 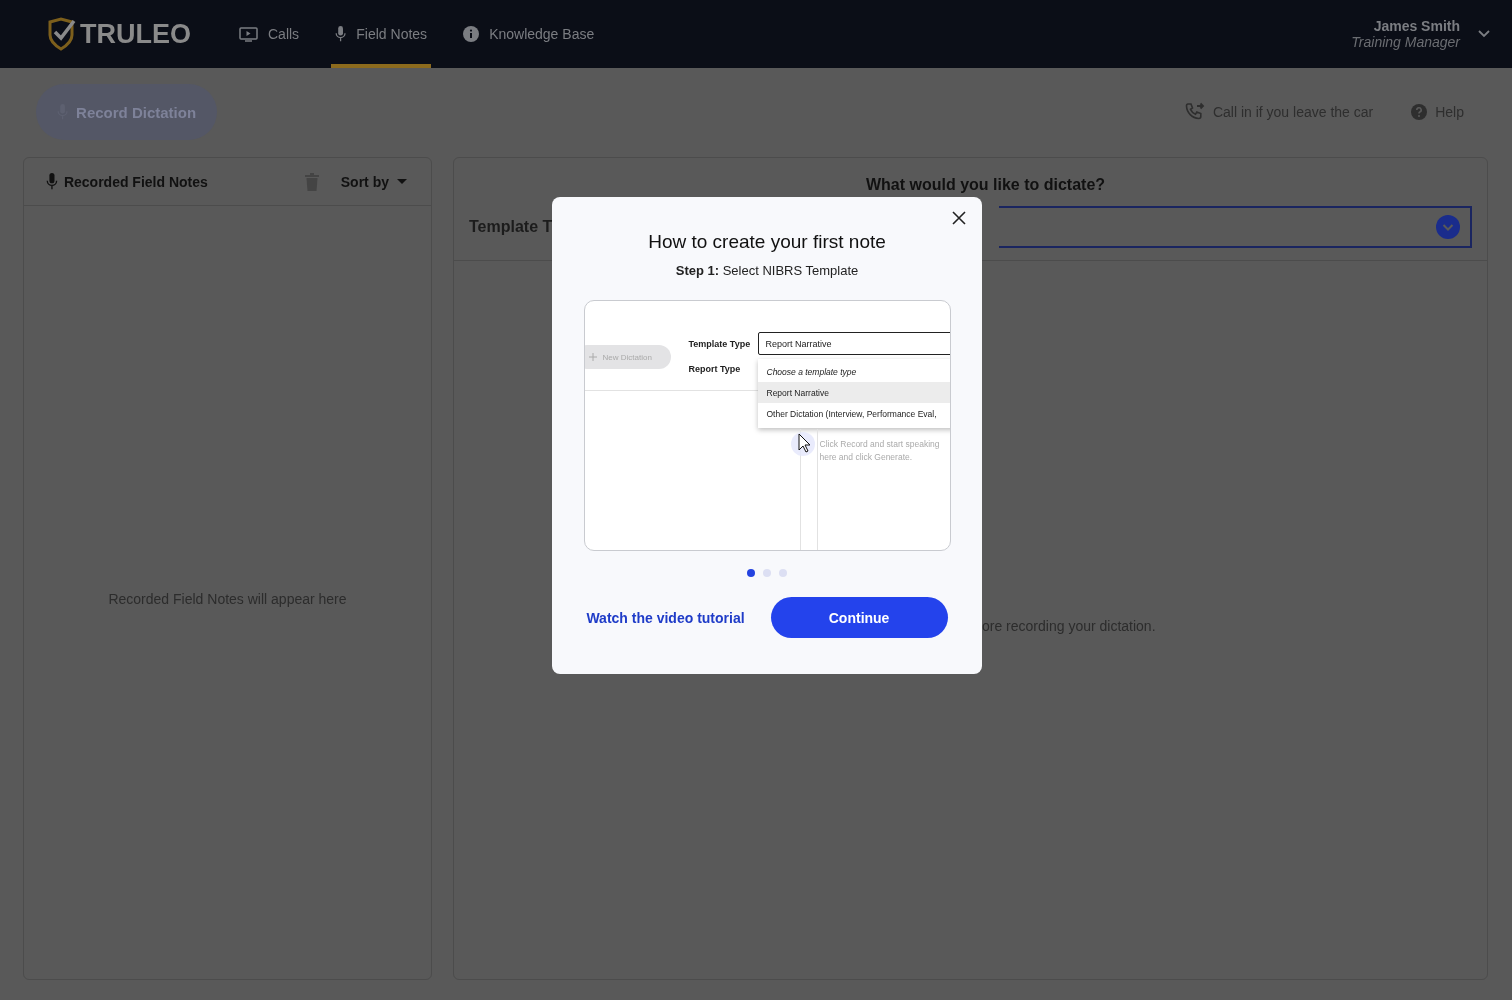 I want to click on template-type-label: Template T, so click(x=511, y=227).